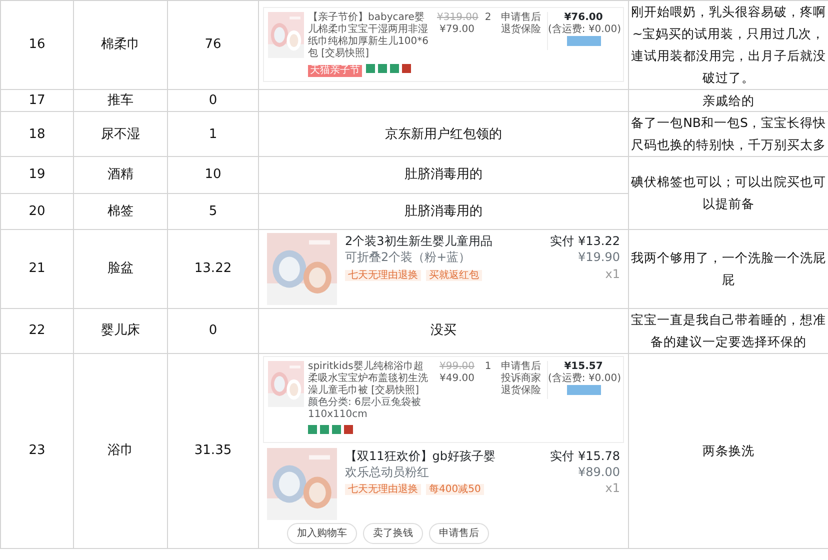 The height and width of the screenshot is (560, 828). What do you see at coordinates (418, 241) in the screenshot?
I see `product-title: 2个装3初生新生婴儿童用品` at bounding box center [418, 241].